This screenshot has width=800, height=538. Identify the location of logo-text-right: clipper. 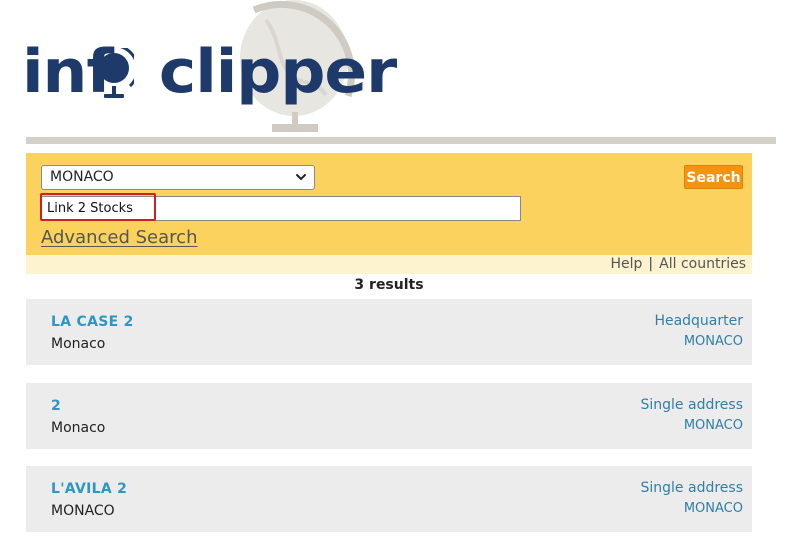
(277, 72).